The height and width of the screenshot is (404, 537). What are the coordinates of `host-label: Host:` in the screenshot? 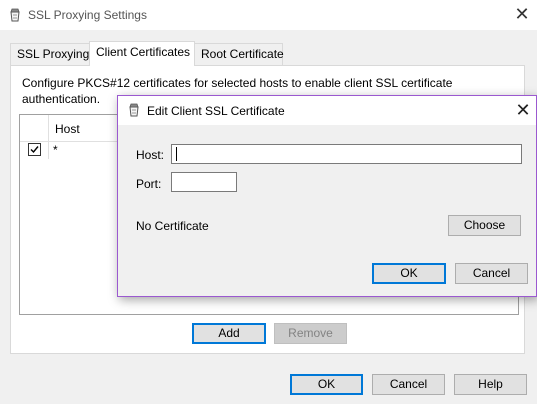 It's located at (150, 155).